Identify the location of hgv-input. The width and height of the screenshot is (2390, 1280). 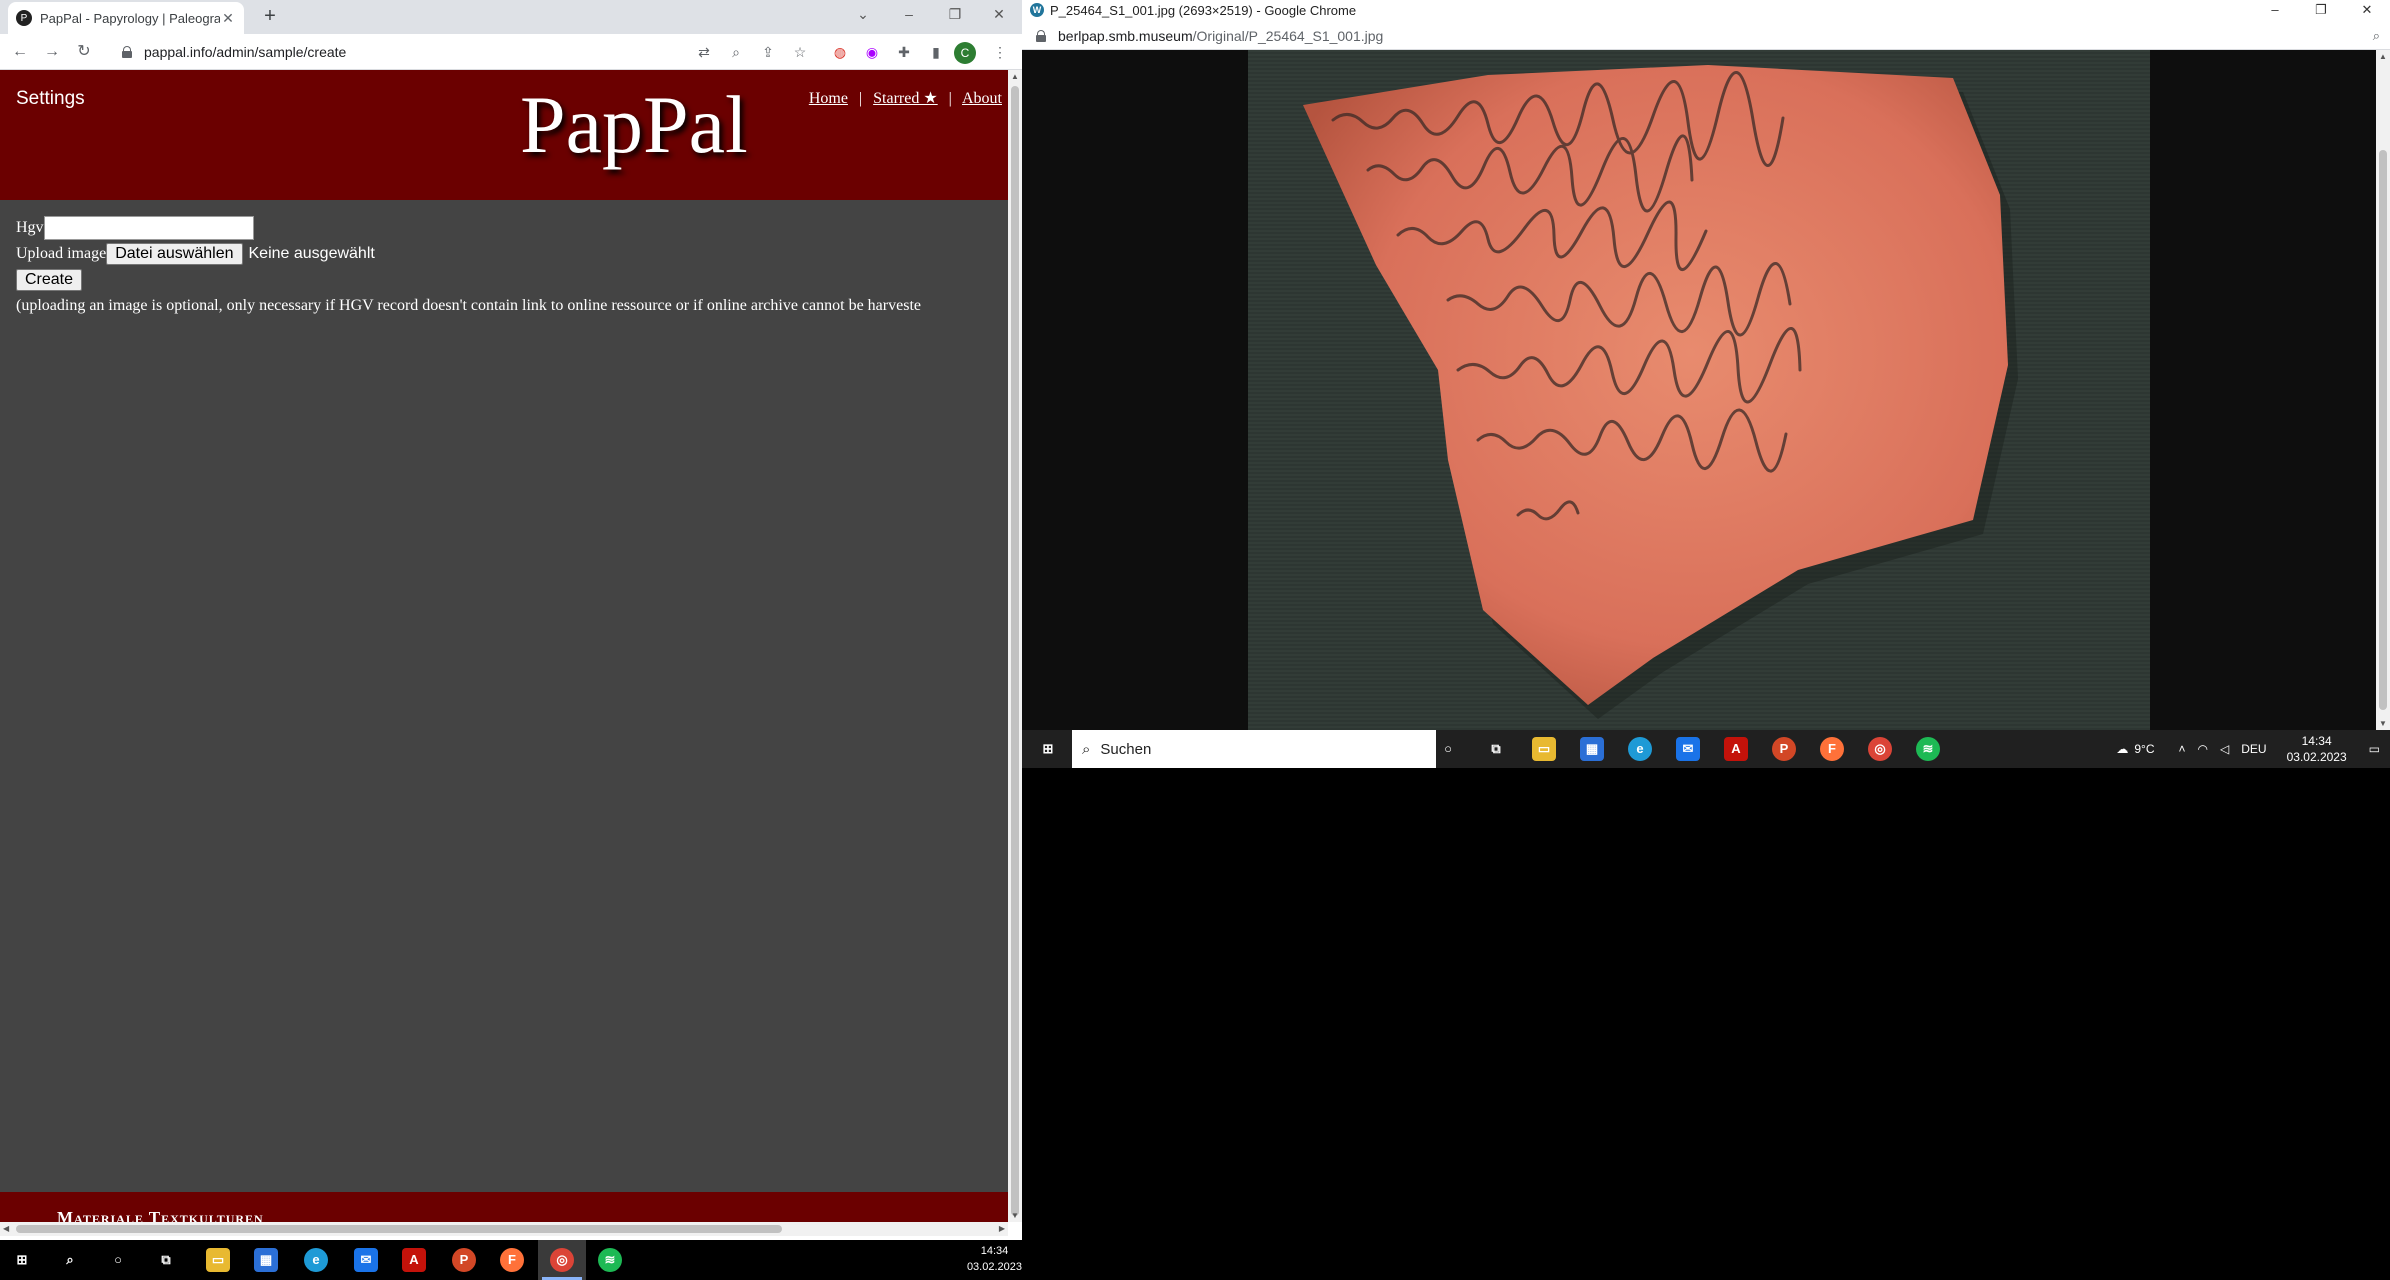
(148, 228).